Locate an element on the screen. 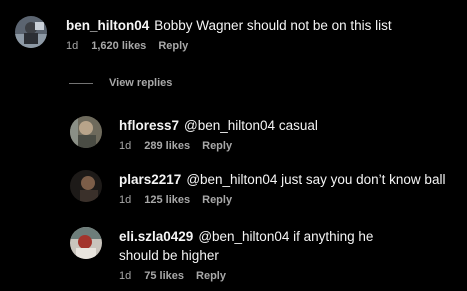  view-replies-button: View replies is located at coordinates (120, 83).